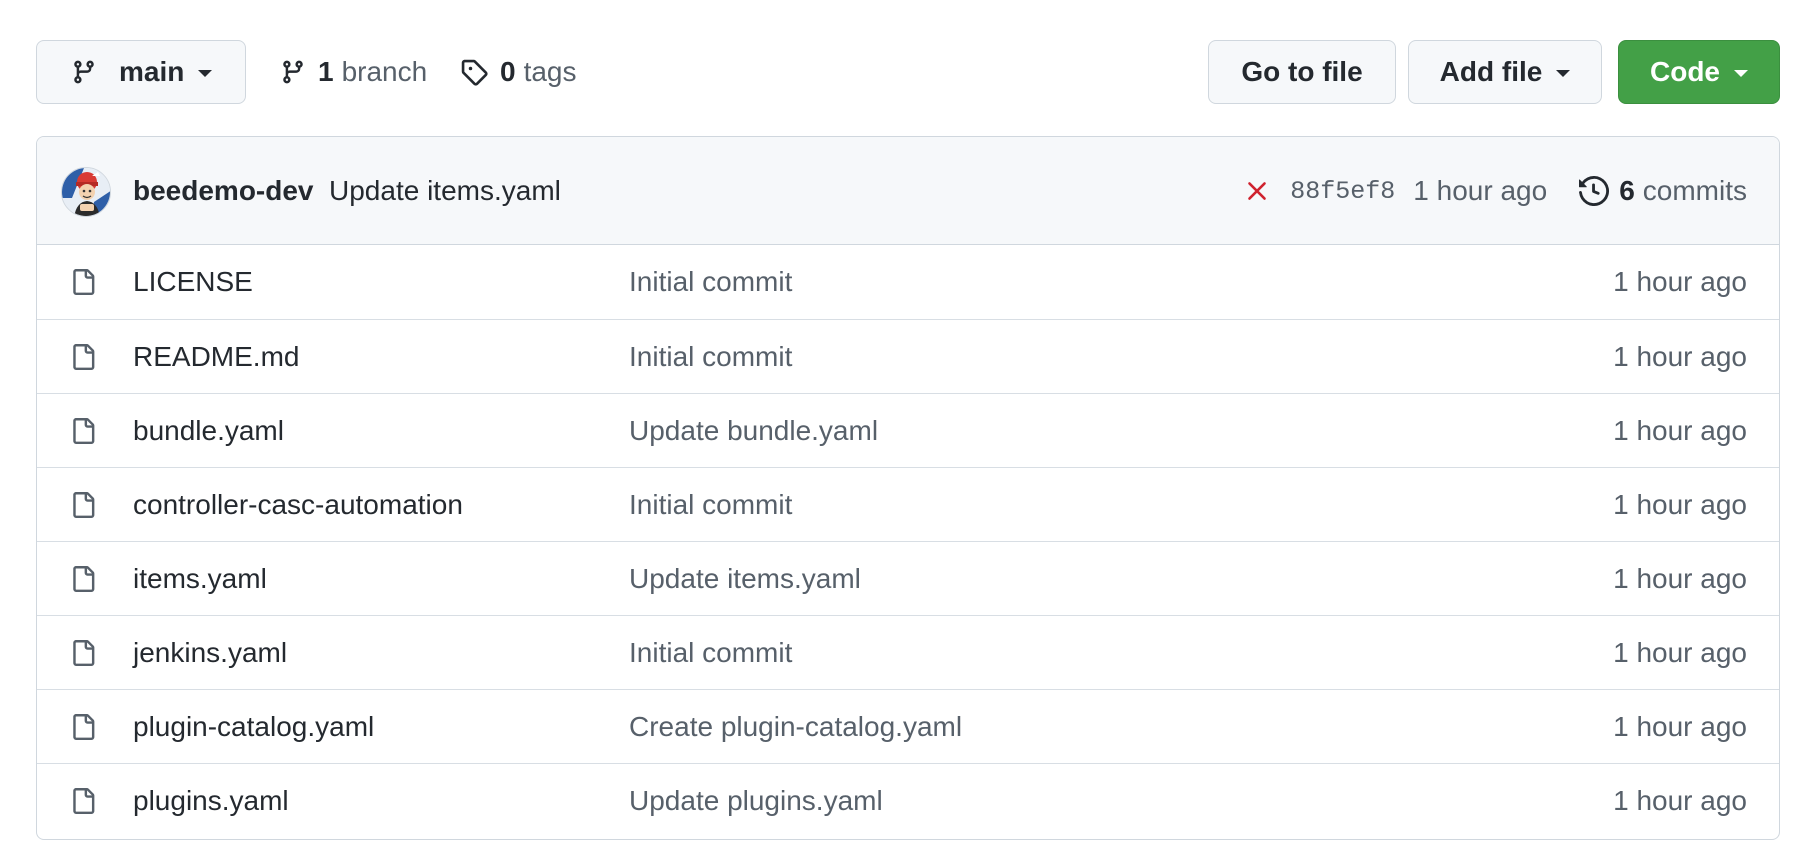 This screenshot has height=868, width=1810. I want to click on branch-select-button: main, so click(141, 72).